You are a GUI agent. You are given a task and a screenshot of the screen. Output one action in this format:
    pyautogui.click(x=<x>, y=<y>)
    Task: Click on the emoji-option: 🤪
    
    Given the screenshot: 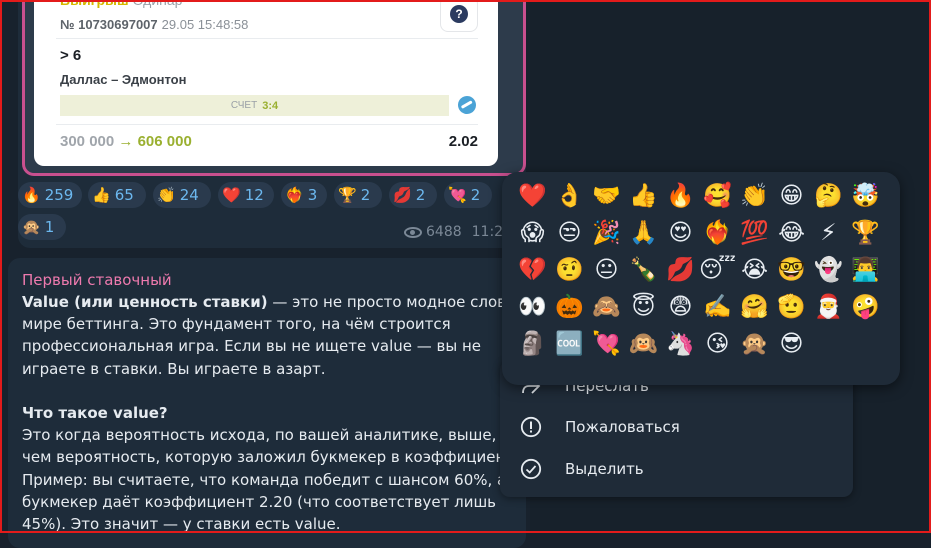 What is the action you would take?
    pyautogui.click(x=865, y=307)
    